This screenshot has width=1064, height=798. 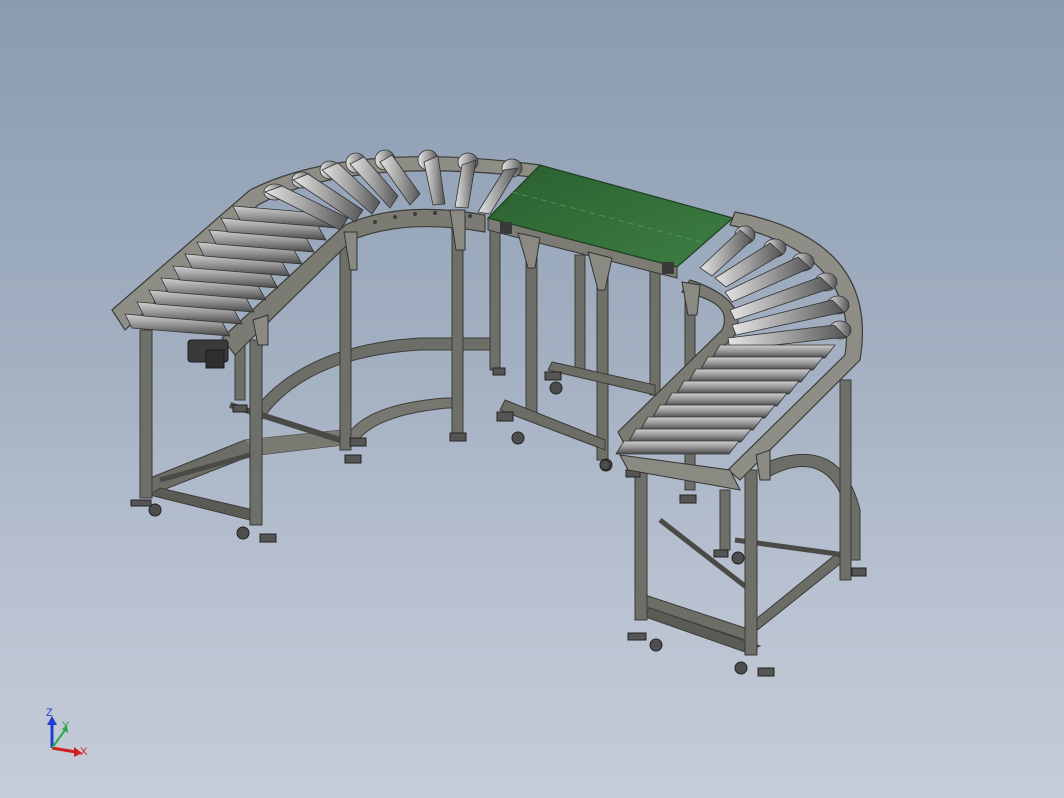 I want to click on y-axis-label: Y, so click(x=66, y=726).